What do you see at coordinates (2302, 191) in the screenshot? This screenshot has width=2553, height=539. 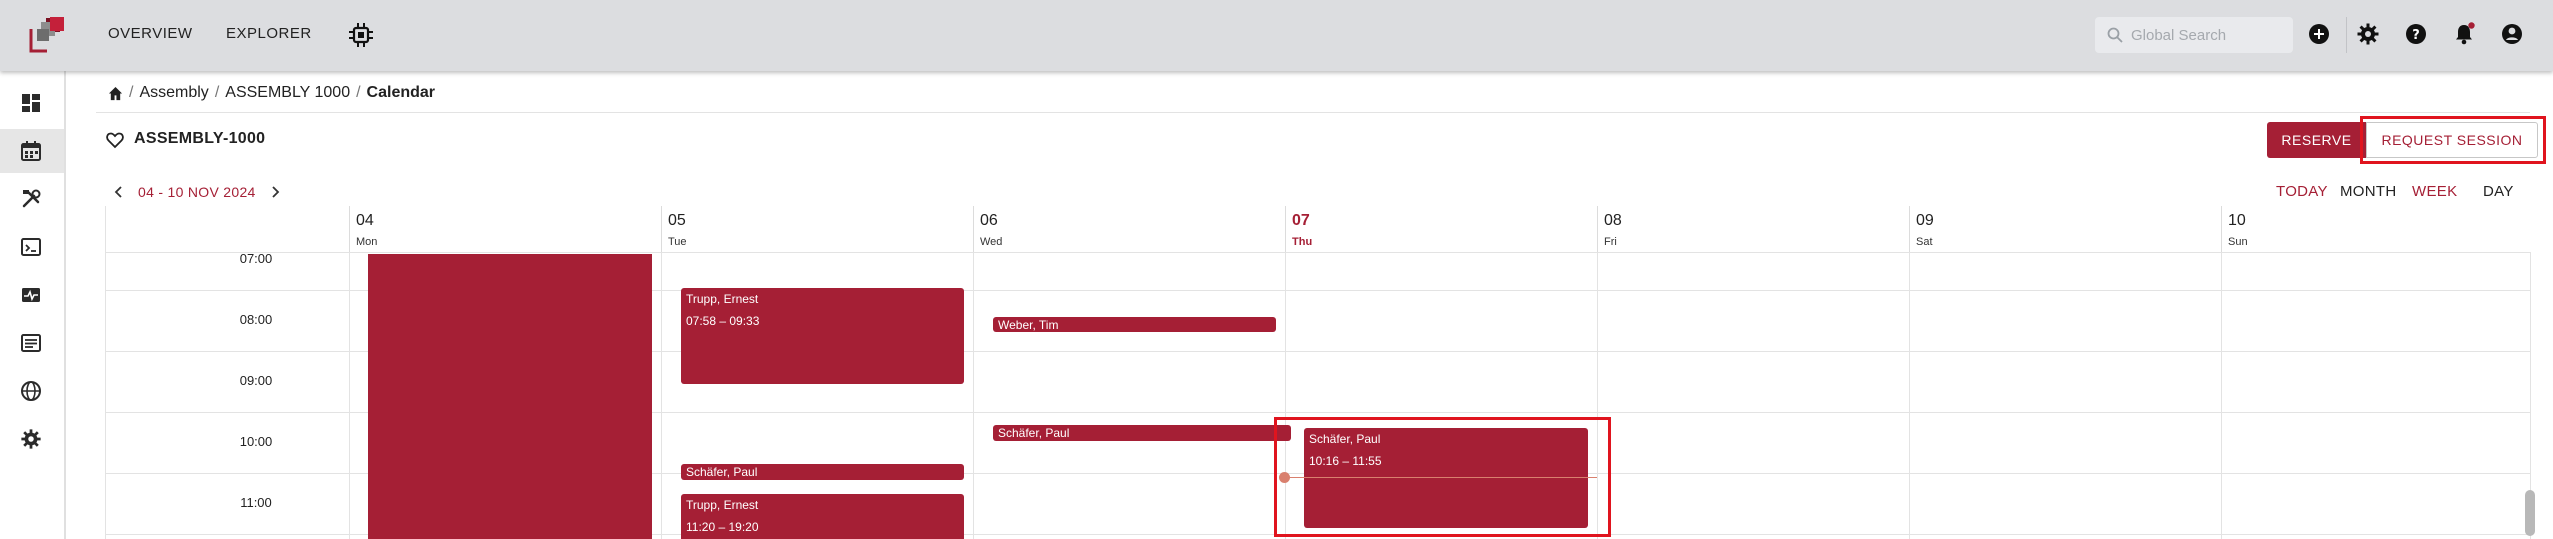 I see `today-button: TODAY` at bounding box center [2302, 191].